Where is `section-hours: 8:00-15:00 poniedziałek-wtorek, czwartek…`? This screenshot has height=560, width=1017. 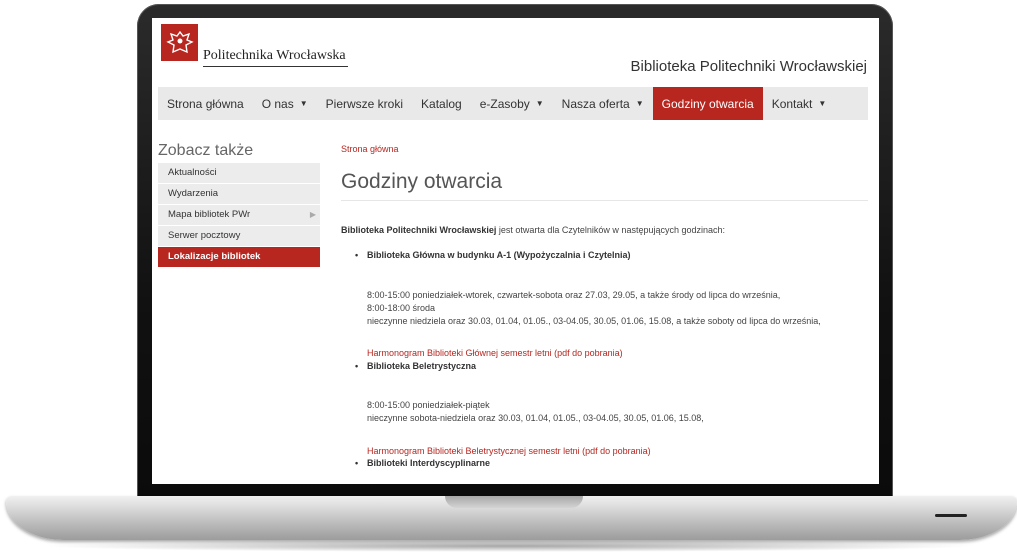
section-hours: 8:00-15:00 poniedziałek-wtorek, czwartek… is located at coordinates (610, 308).